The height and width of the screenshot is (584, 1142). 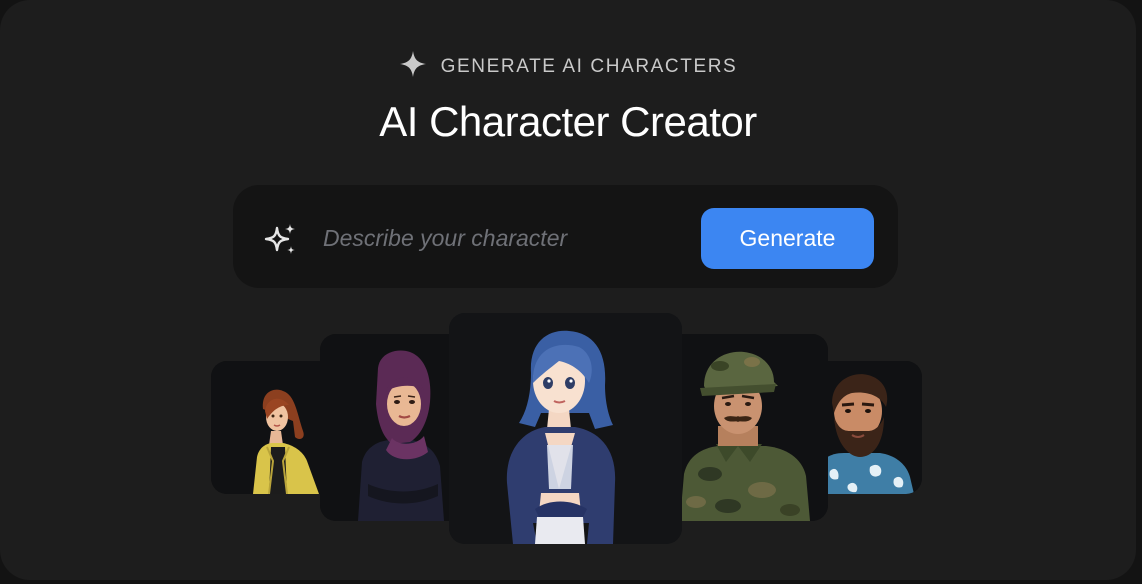 What do you see at coordinates (589, 66) in the screenshot?
I see `eyebrow-label: GENERATE AI CHARACTERS` at bounding box center [589, 66].